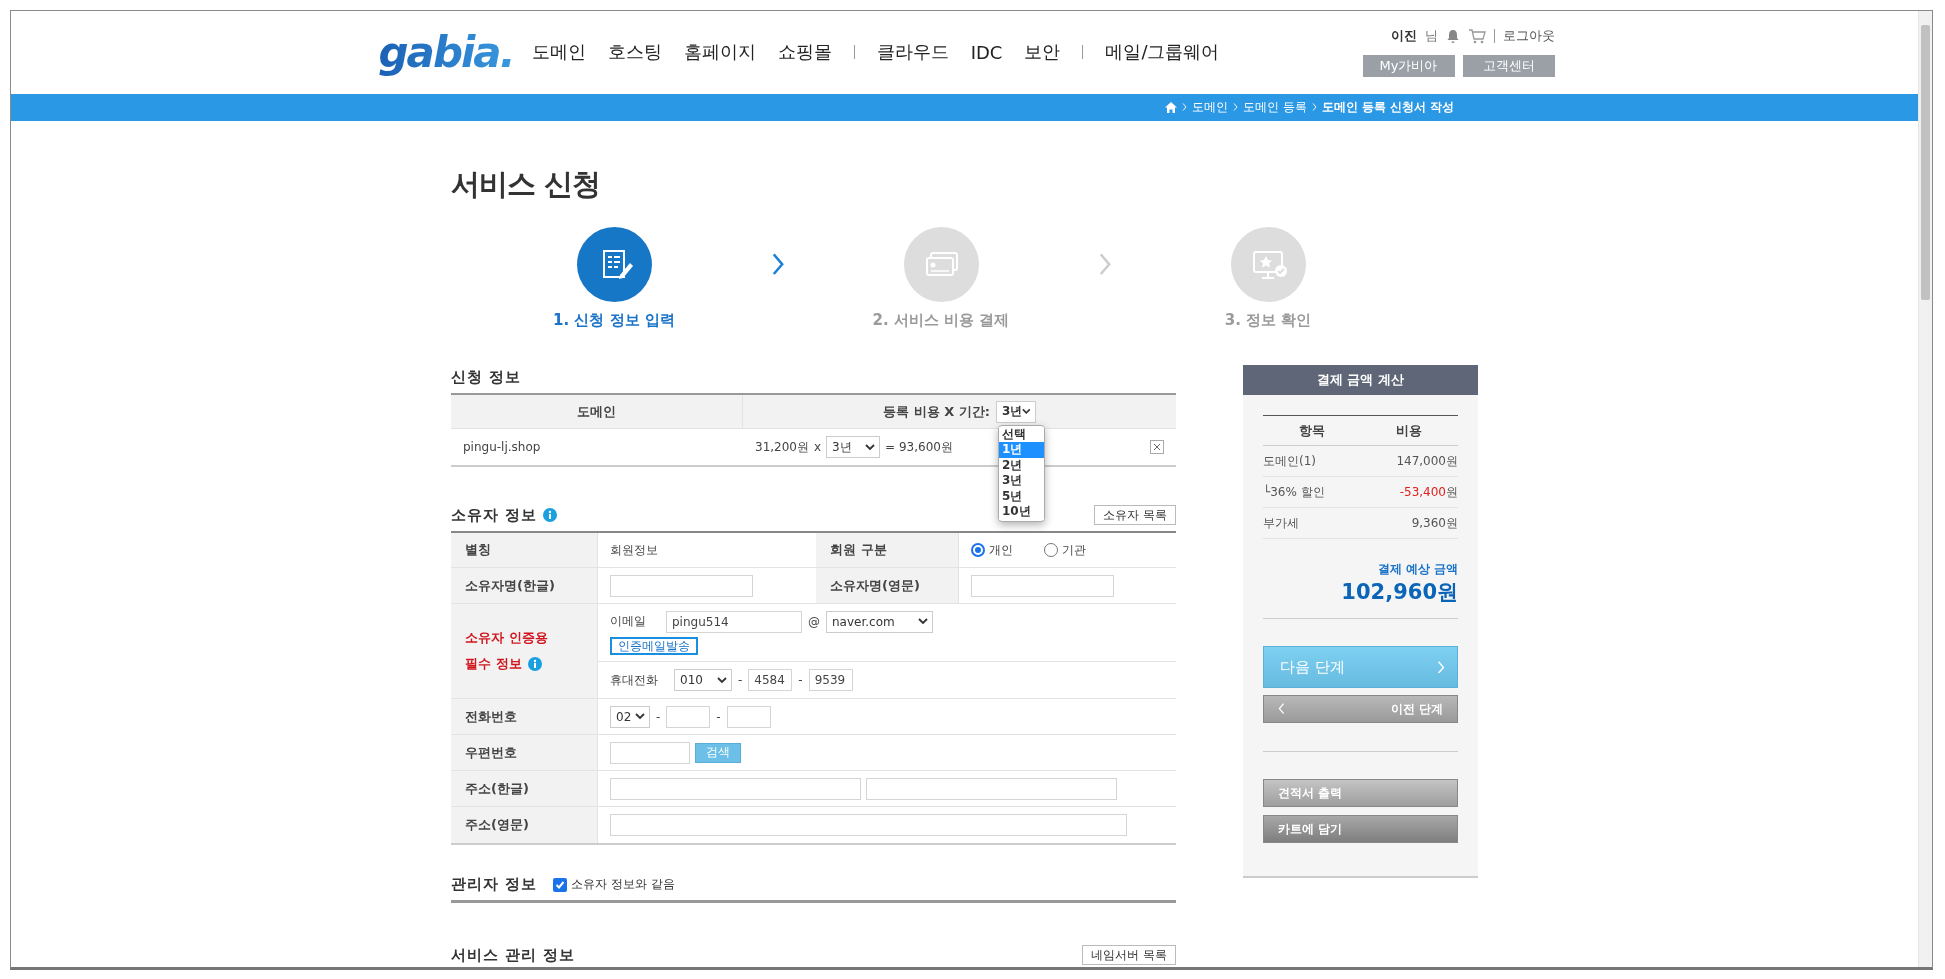 This screenshot has height=979, width=1945. Describe the element at coordinates (1403, 36) in the screenshot. I see `user-name: 이진` at that location.